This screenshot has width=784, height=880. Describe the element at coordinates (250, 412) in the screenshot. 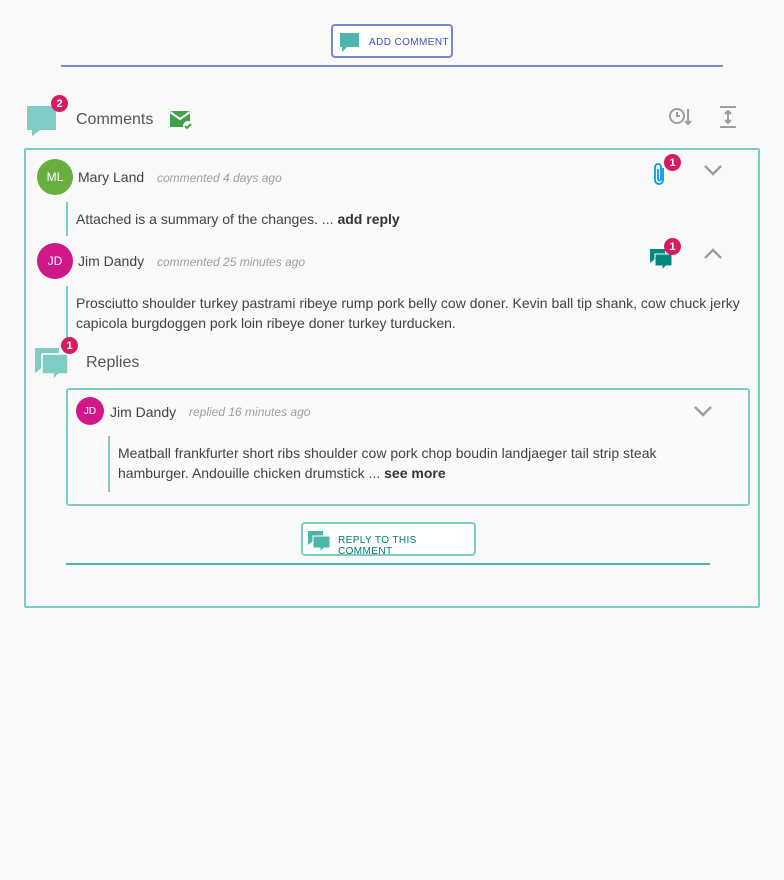

I see `reply-meta: replied 16 minutes ago` at that location.